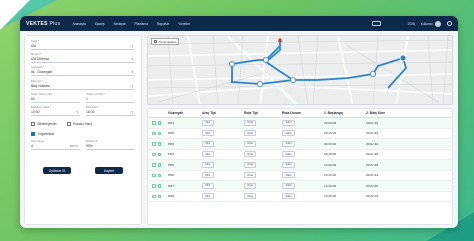 The image size is (474, 241). I want to click on user-menu: Kullanıcı, so click(430, 23).